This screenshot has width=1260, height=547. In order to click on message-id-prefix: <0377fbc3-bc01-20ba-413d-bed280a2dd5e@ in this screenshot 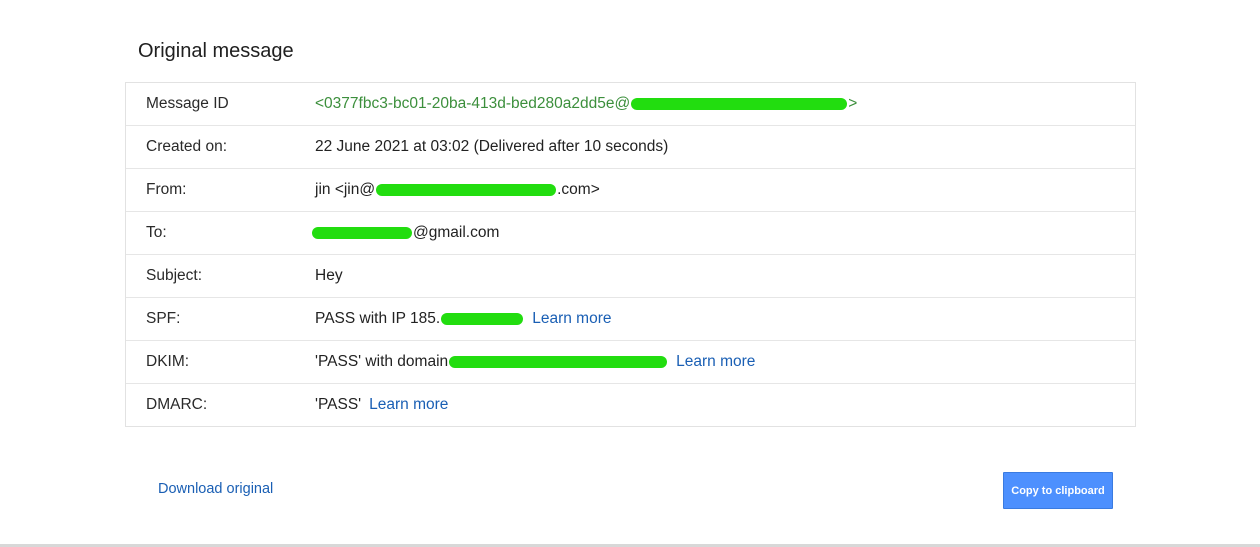, I will do `click(473, 103)`.